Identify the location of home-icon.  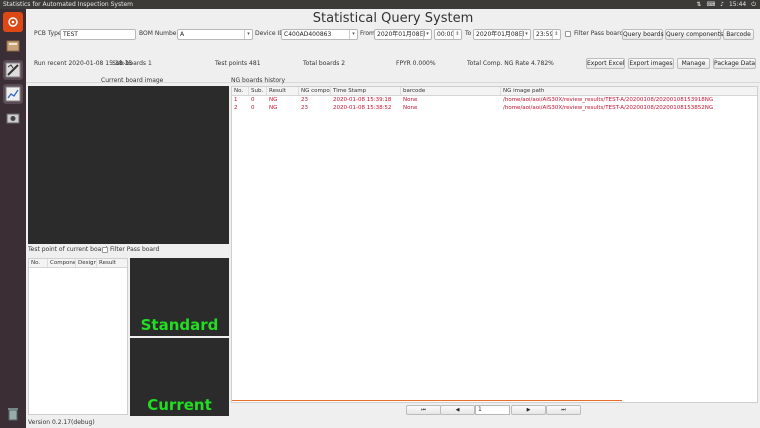
(13, 22).